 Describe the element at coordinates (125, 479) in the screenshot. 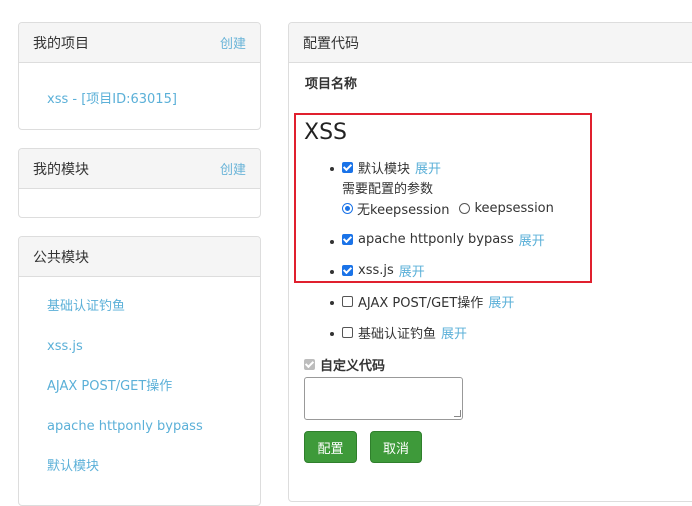

I see `public-module-default: 默认模块` at that location.